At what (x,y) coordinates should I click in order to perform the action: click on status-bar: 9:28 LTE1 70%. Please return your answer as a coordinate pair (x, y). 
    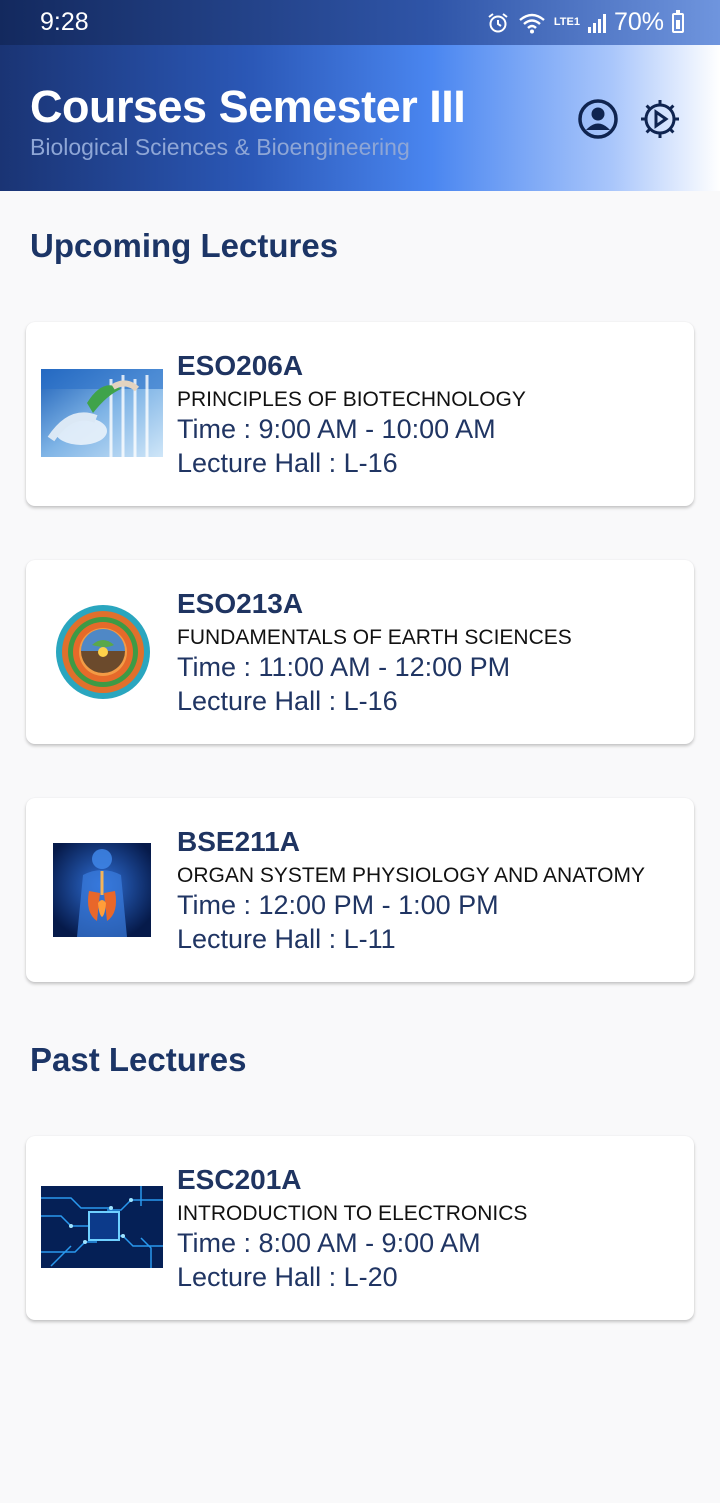
    Looking at the image, I should click on (360, 22).